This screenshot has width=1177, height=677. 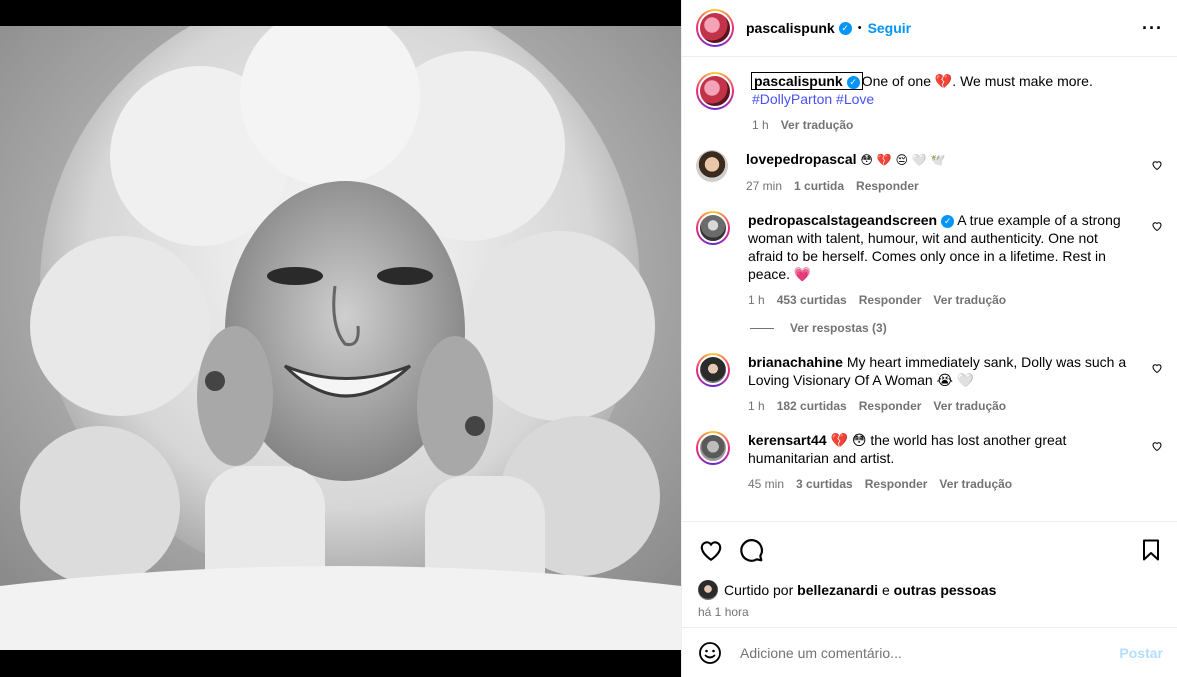 What do you see at coordinates (795, 362) in the screenshot?
I see `comment-username: brianachahine` at bounding box center [795, 362].